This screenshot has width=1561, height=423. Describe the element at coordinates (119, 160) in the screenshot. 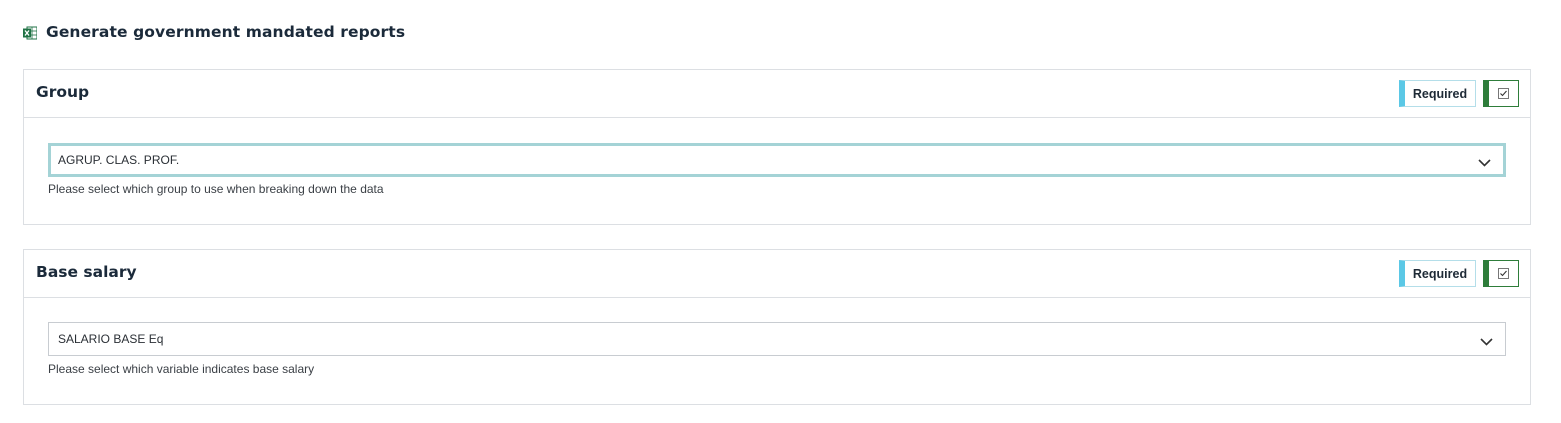

I see `group-select-value: AGRUP. CLAS. PROF.` at that location.